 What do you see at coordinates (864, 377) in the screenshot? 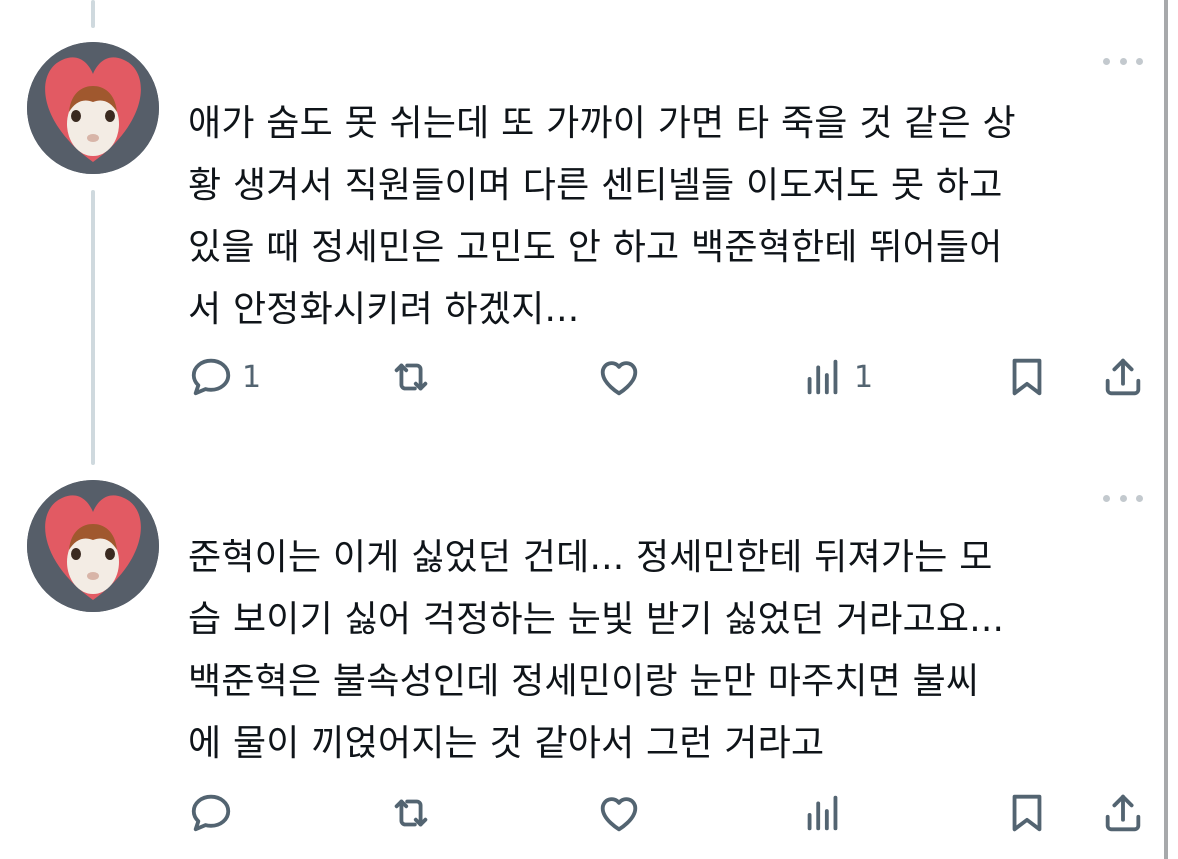
I see `view-count: 1` at bounding box center [864, 377].